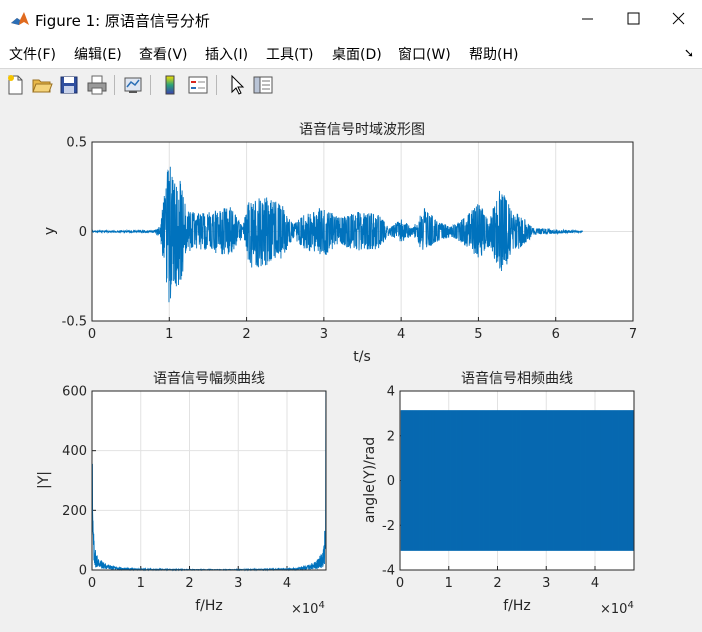  I want to click on window-titlebar: Figure 1: 原语音信号分析, so click(351, 19).